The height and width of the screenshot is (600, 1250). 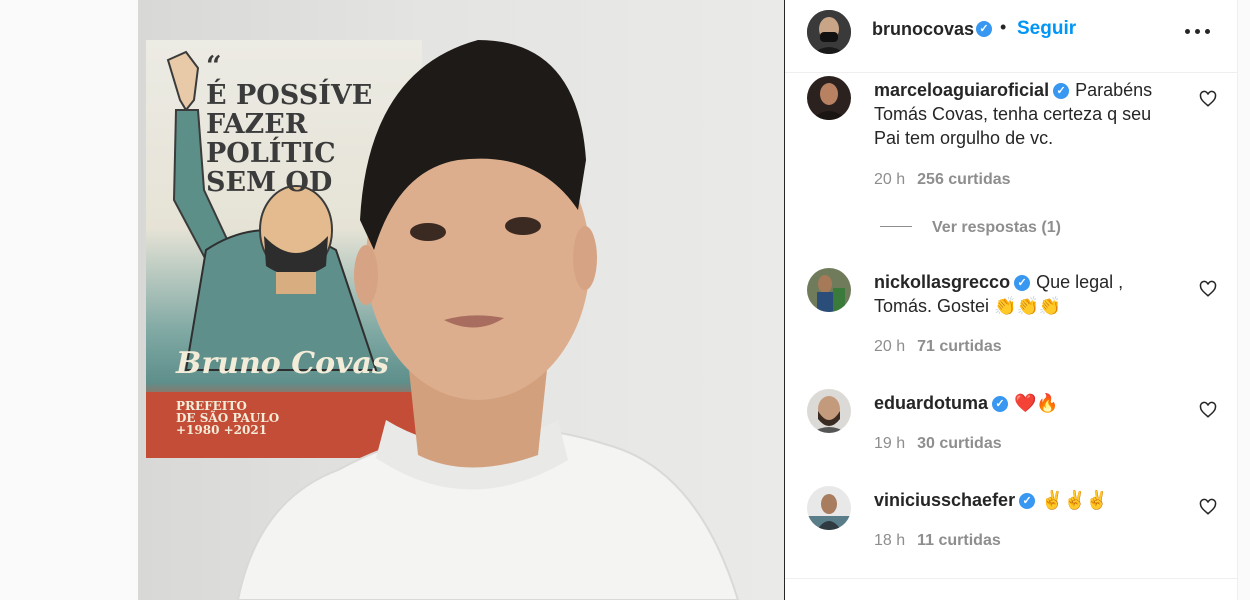 What do you see at coordinates (1011, 578) in the screenshot?
I see `panel-bottom-divider` at bounding box center [1011, 578].